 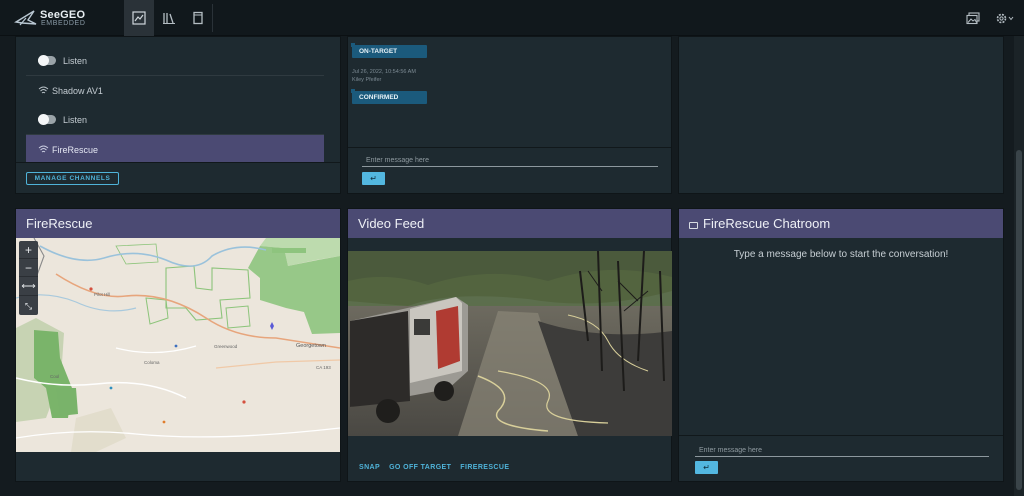 I want to click on page-scrollbar-thumb, so click(x=1019, y=320).